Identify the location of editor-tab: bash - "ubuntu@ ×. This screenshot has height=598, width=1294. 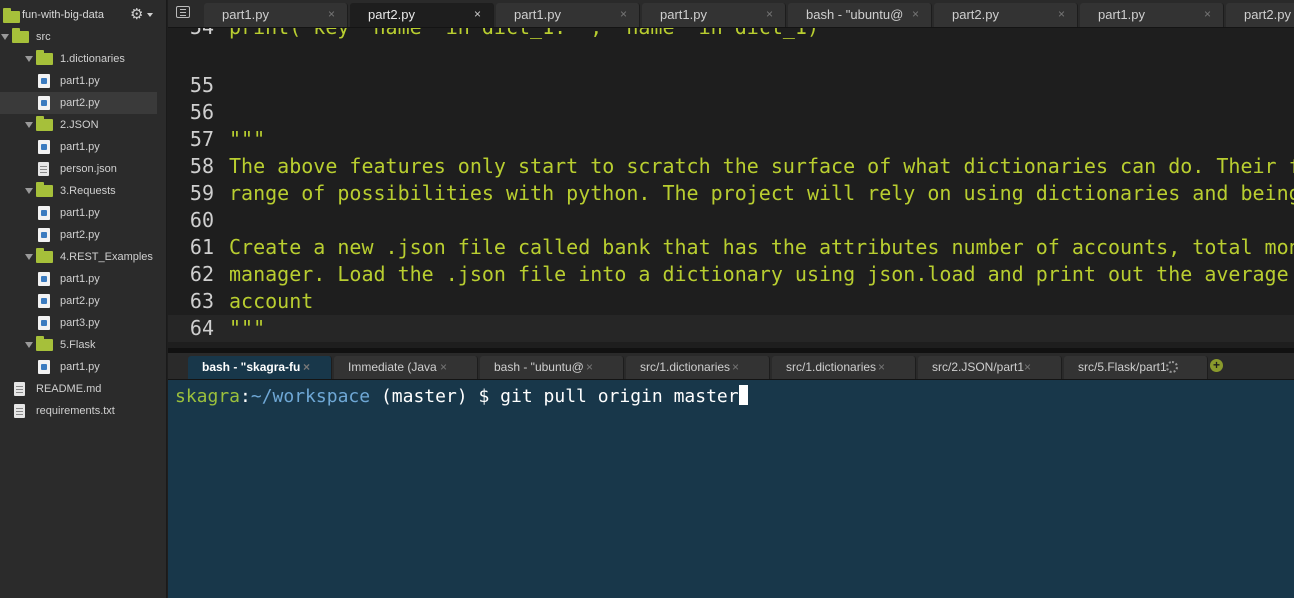
(860, 15).